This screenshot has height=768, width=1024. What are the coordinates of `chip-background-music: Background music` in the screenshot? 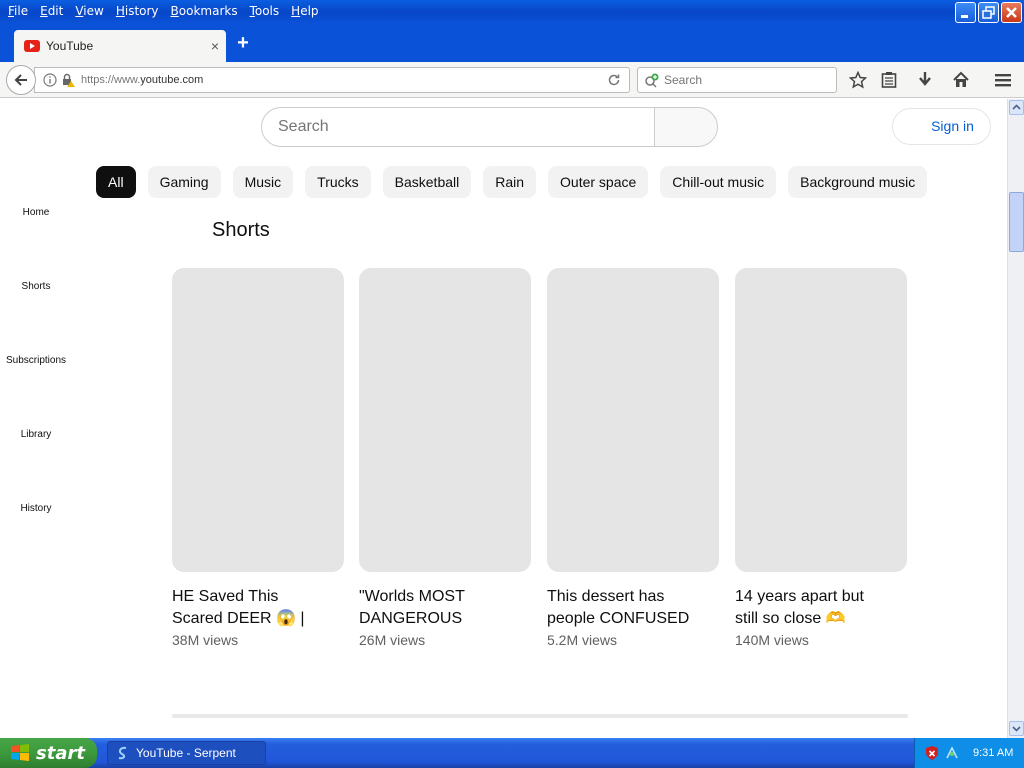 It's located at (858, 182).